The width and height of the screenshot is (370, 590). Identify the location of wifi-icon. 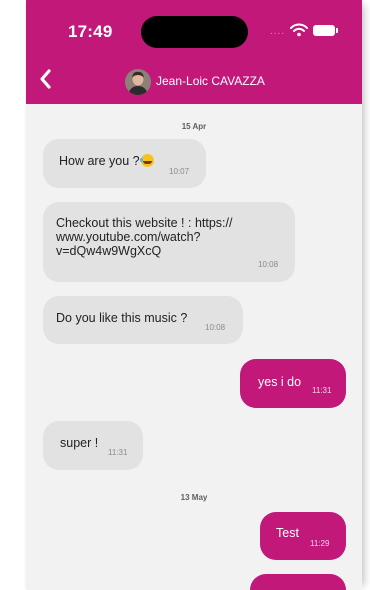
(299, 30).